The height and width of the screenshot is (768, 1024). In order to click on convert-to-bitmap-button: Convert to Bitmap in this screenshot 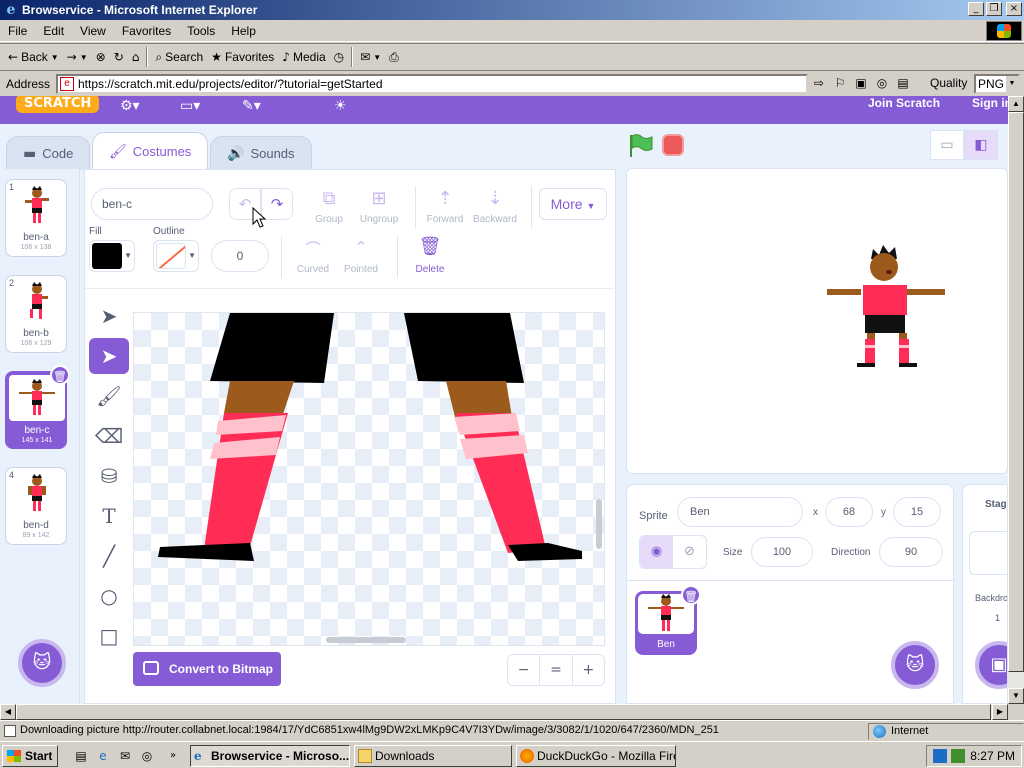, I will do `click(207, 669)`.